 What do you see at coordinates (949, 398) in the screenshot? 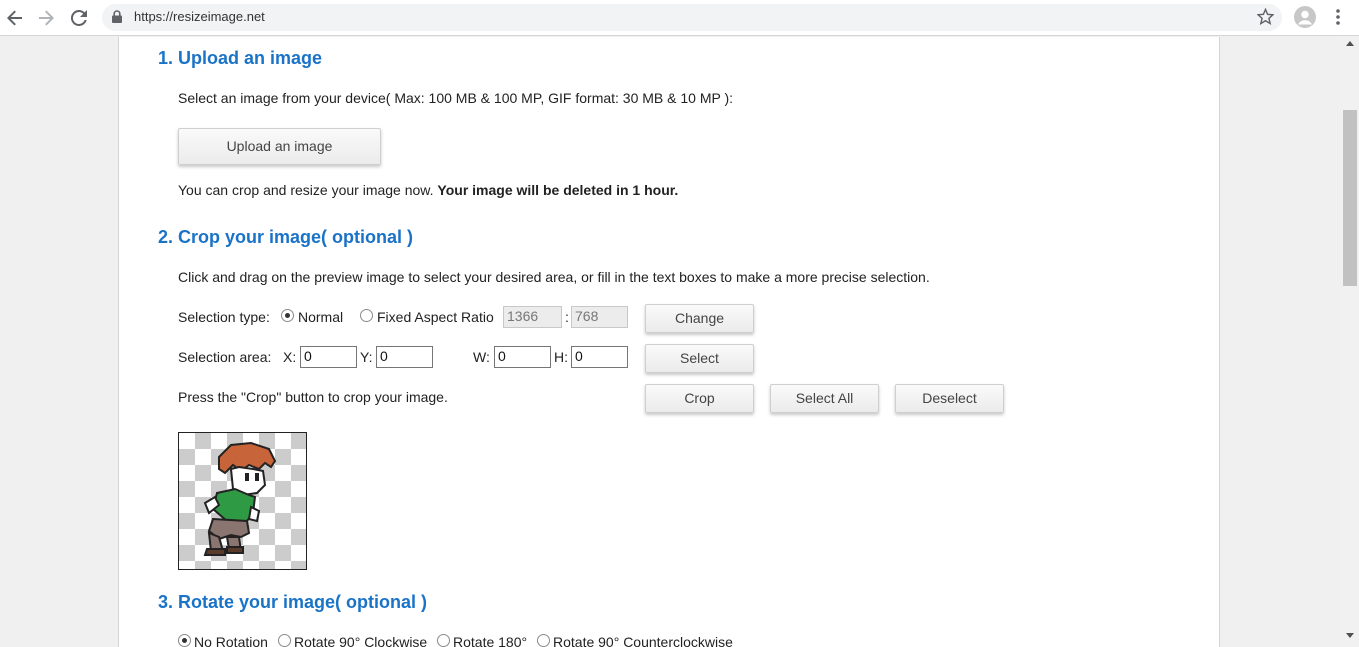
I see `deselect-button: Deselect` at bounding box center [949, 398].